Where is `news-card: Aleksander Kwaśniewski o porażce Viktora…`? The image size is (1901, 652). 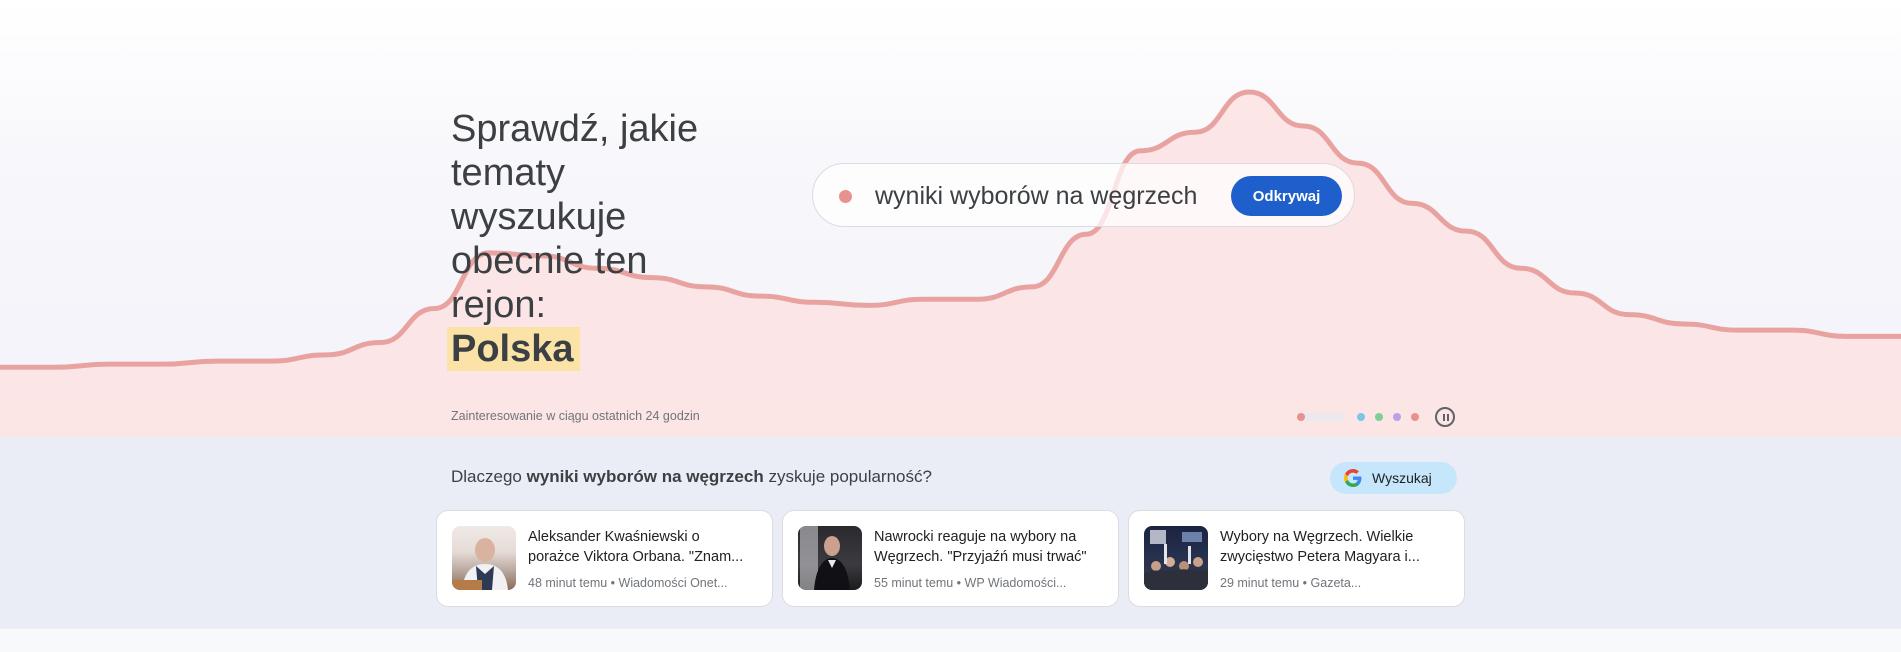
news-card: Aleksander Kwaśniewski o porażce Viktora… is located at coordinates (604, 558).